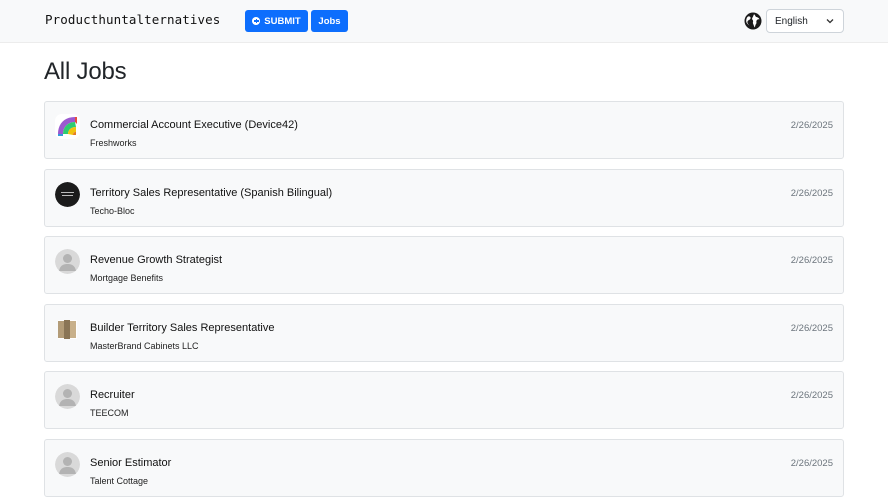 The width and height of the screenshot is (888, 500). Describe the element at coordinates (791, 21) in the screenshot. I see `language-select-value: English` at that location.